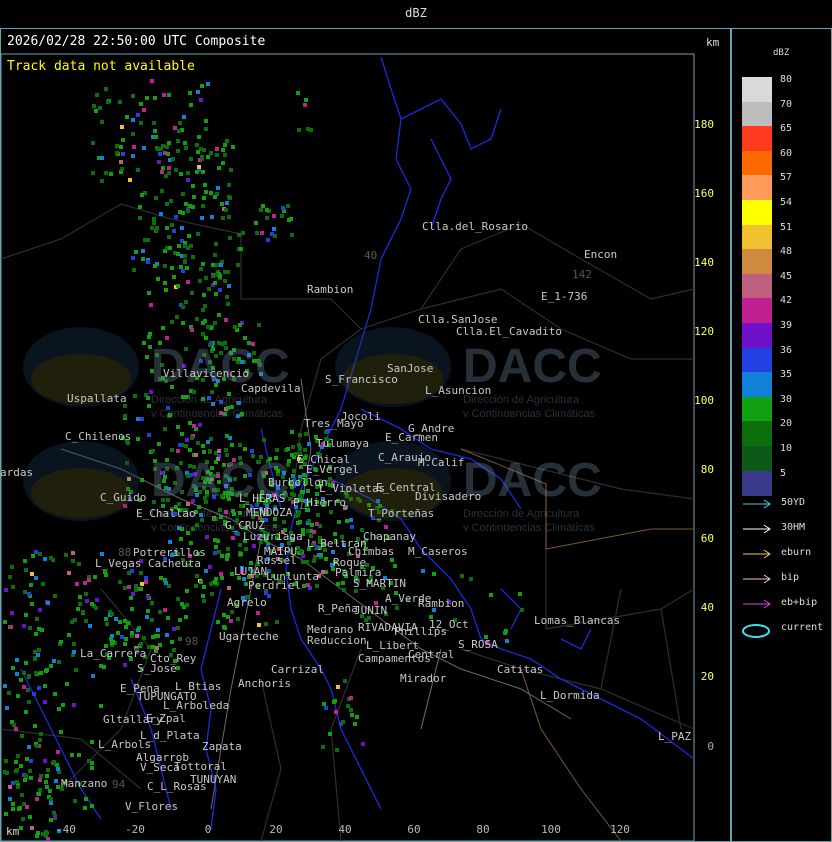 Image resolution: width=832 pixels, height=842 pixels. What do you see at coordinates (319, 502) in the screenshot?
I see `place-label: P_Hierro` at bounding box center [319, 502].